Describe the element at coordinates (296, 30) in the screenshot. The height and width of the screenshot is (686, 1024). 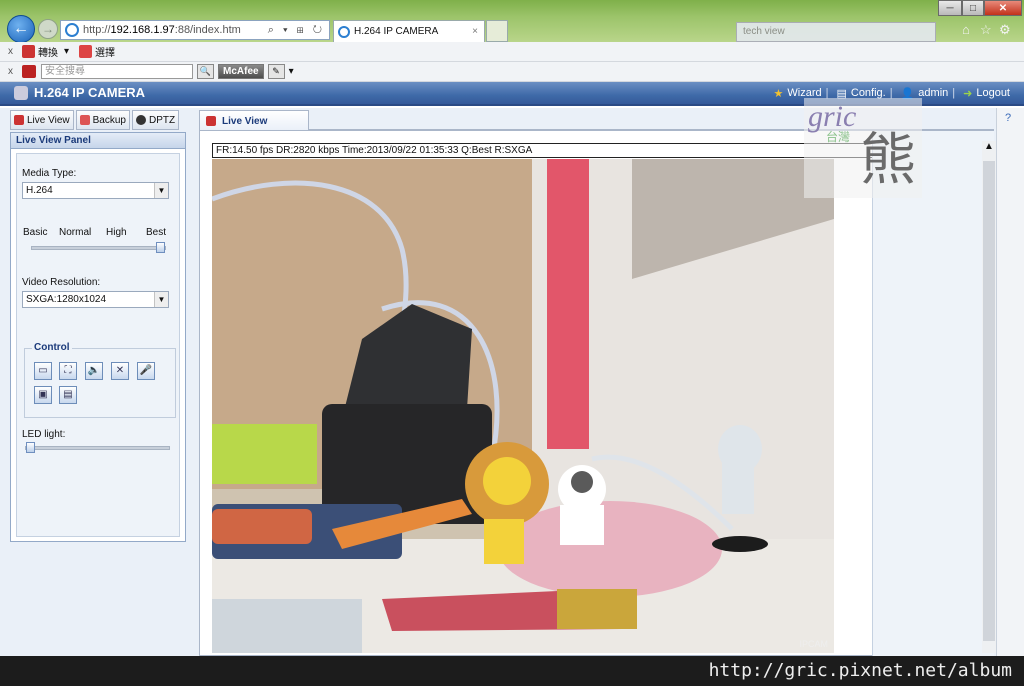
I see `address-controls: ⌕ ▾ ⊞ ↻` at that location.